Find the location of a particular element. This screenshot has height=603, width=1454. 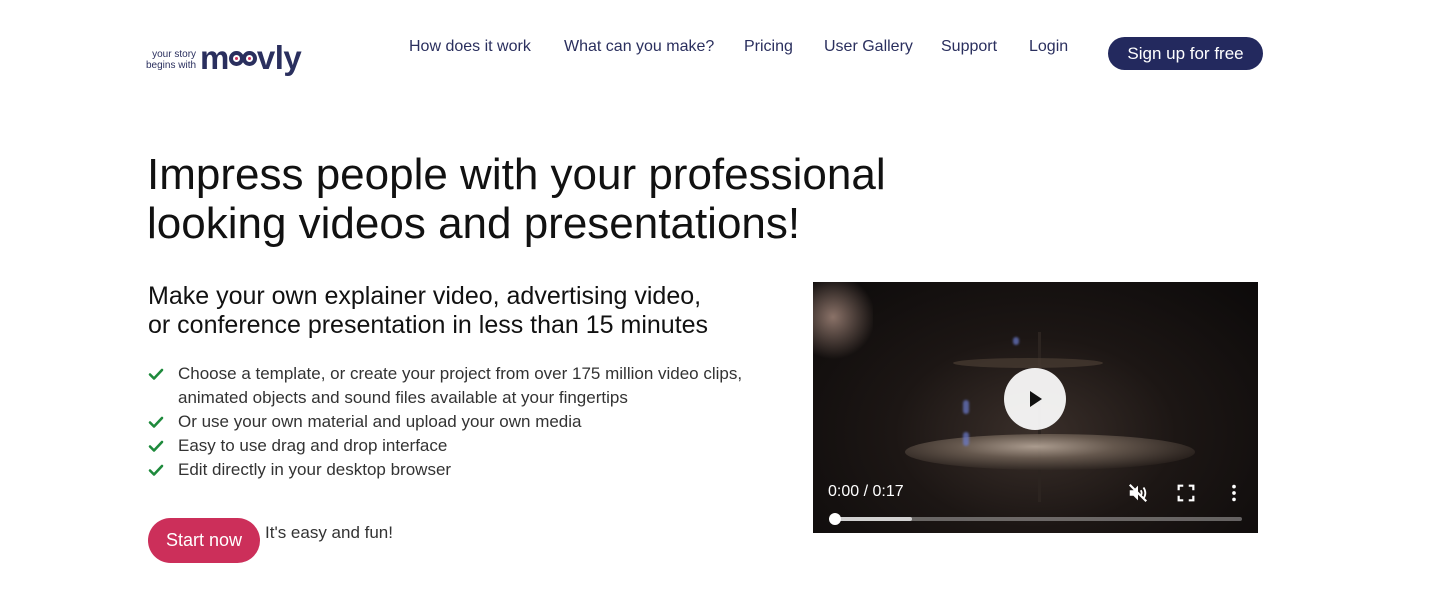

nav-user-gallery: User Gallery is located at coordinates (868, 47).